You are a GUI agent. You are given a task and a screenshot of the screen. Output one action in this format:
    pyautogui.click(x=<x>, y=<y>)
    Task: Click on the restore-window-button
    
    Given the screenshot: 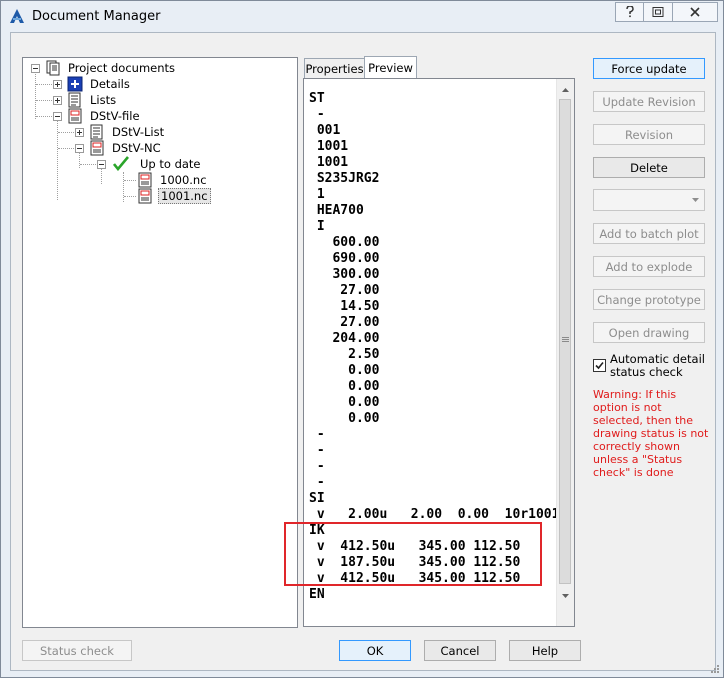 What is the action you would take?
    pyautogui.click(x=658, y=12)
    